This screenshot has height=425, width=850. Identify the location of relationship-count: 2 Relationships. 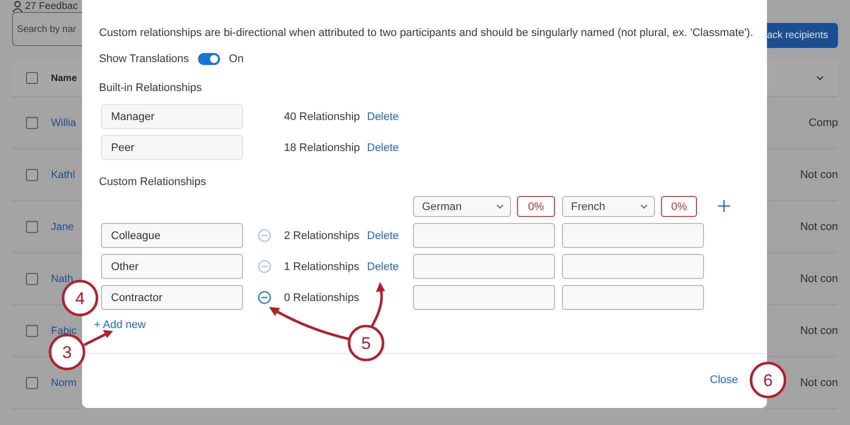
(322, 236).